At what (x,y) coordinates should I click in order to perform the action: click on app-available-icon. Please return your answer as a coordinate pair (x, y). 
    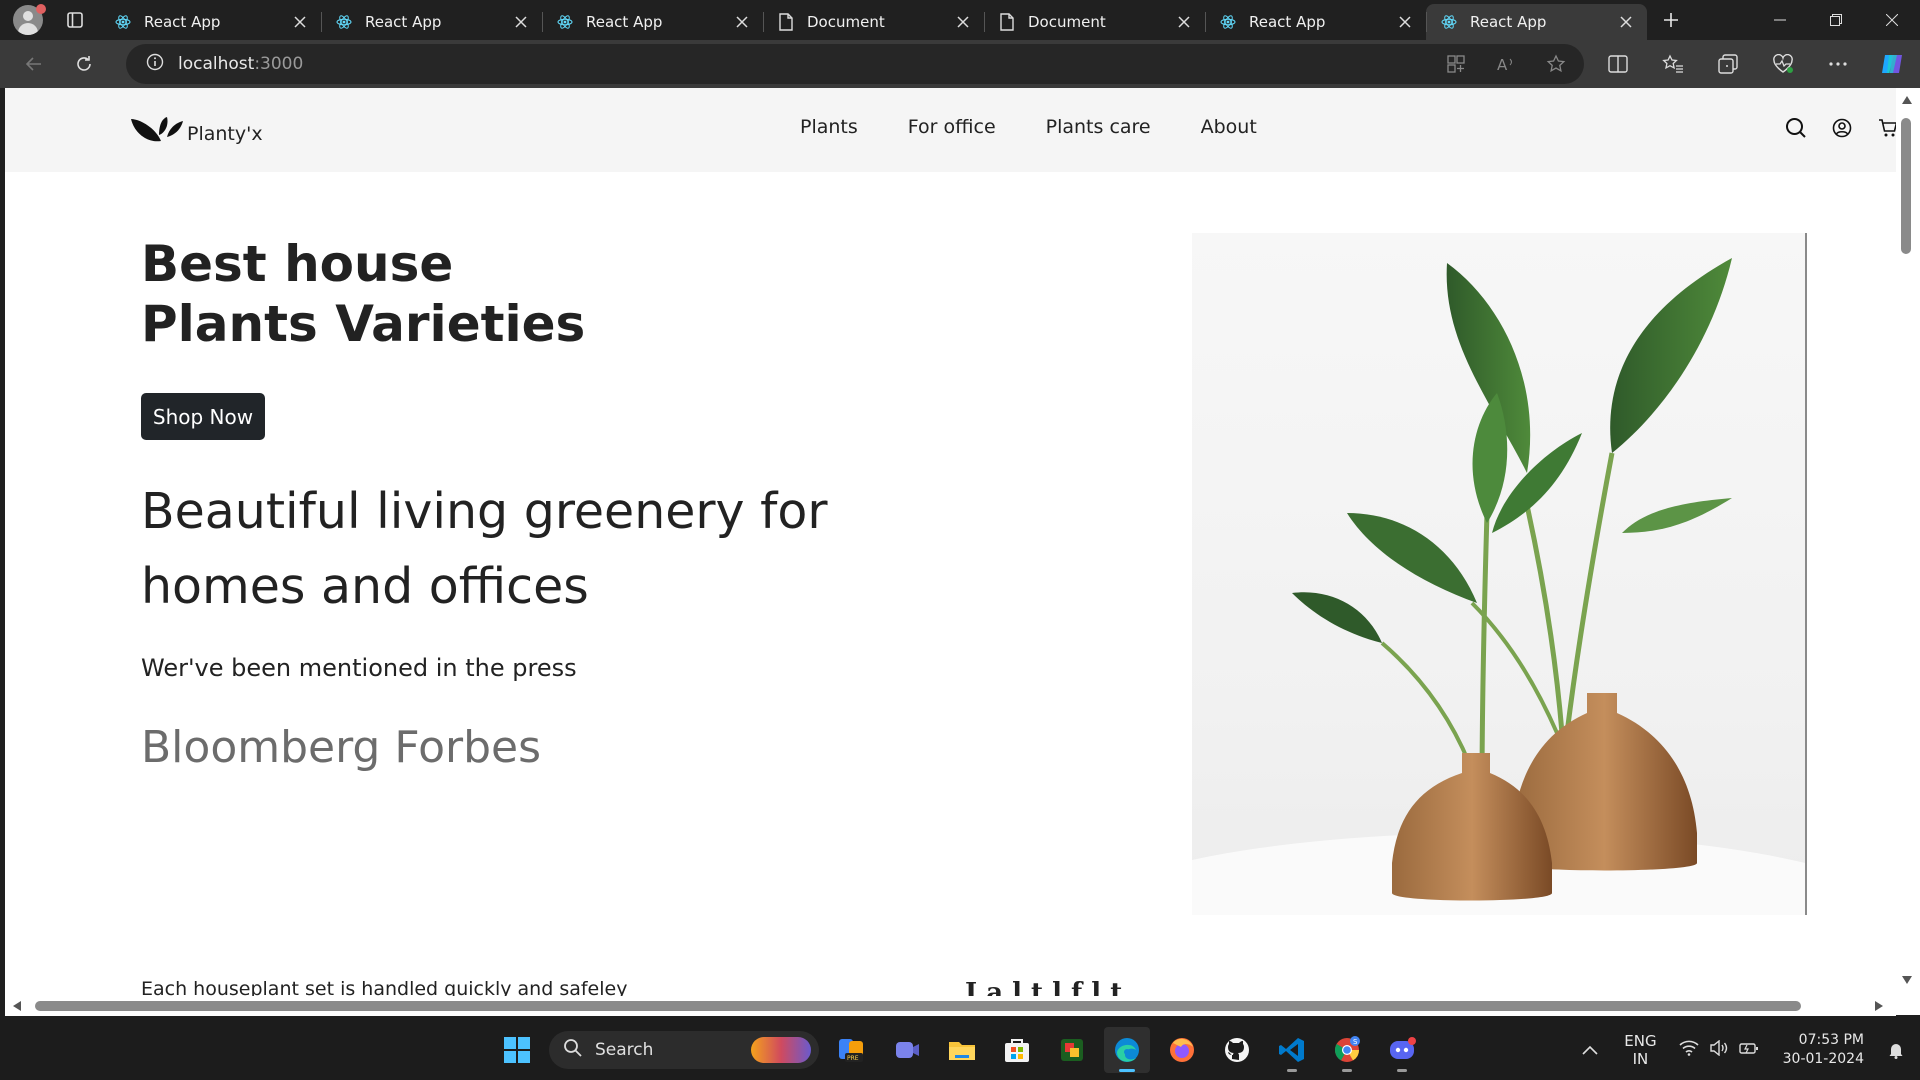
    Looking at the image, I should click on (1456, 64).